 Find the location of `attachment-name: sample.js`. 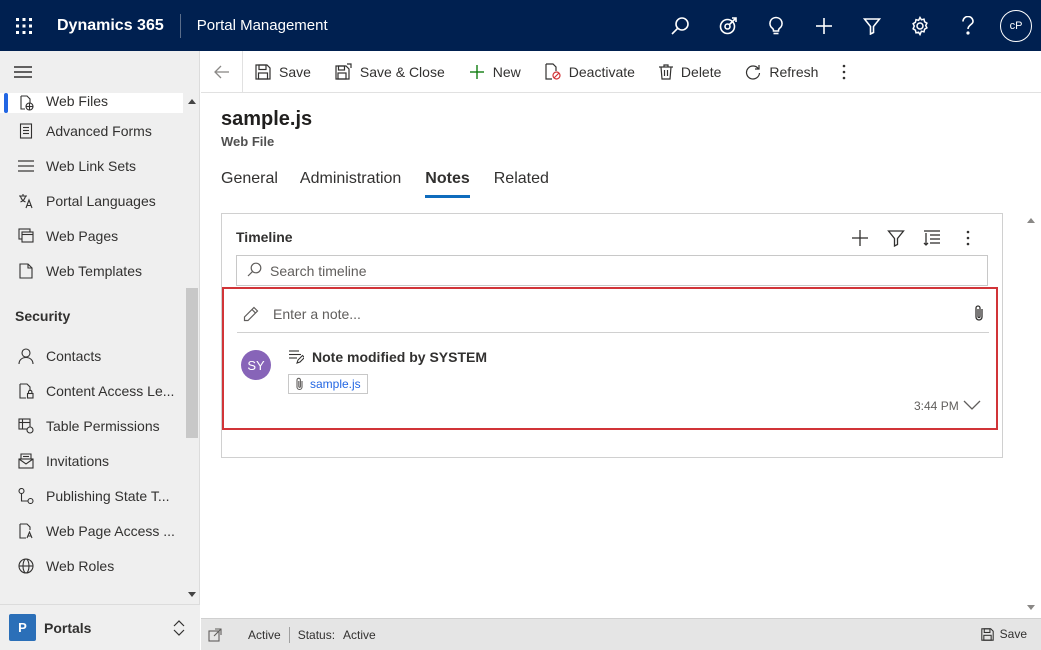

attachment-name: sample.js is located at coordinates (335, 384).